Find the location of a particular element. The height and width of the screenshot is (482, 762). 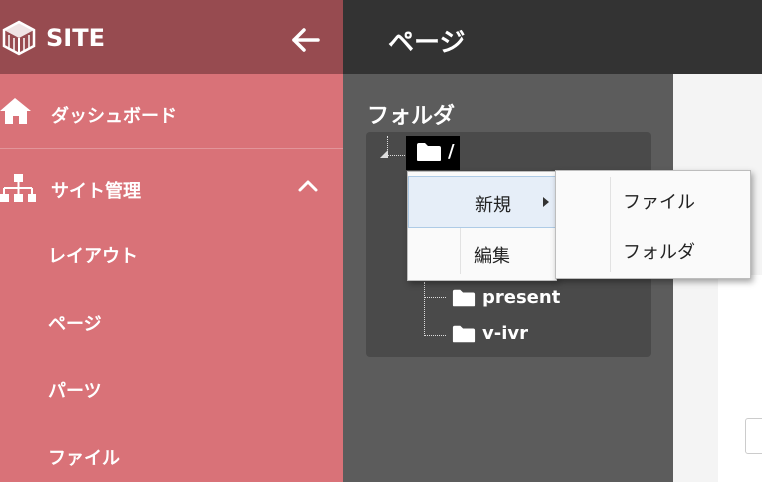

menu-item-label: 編集 is located at coordinates (492, 256).